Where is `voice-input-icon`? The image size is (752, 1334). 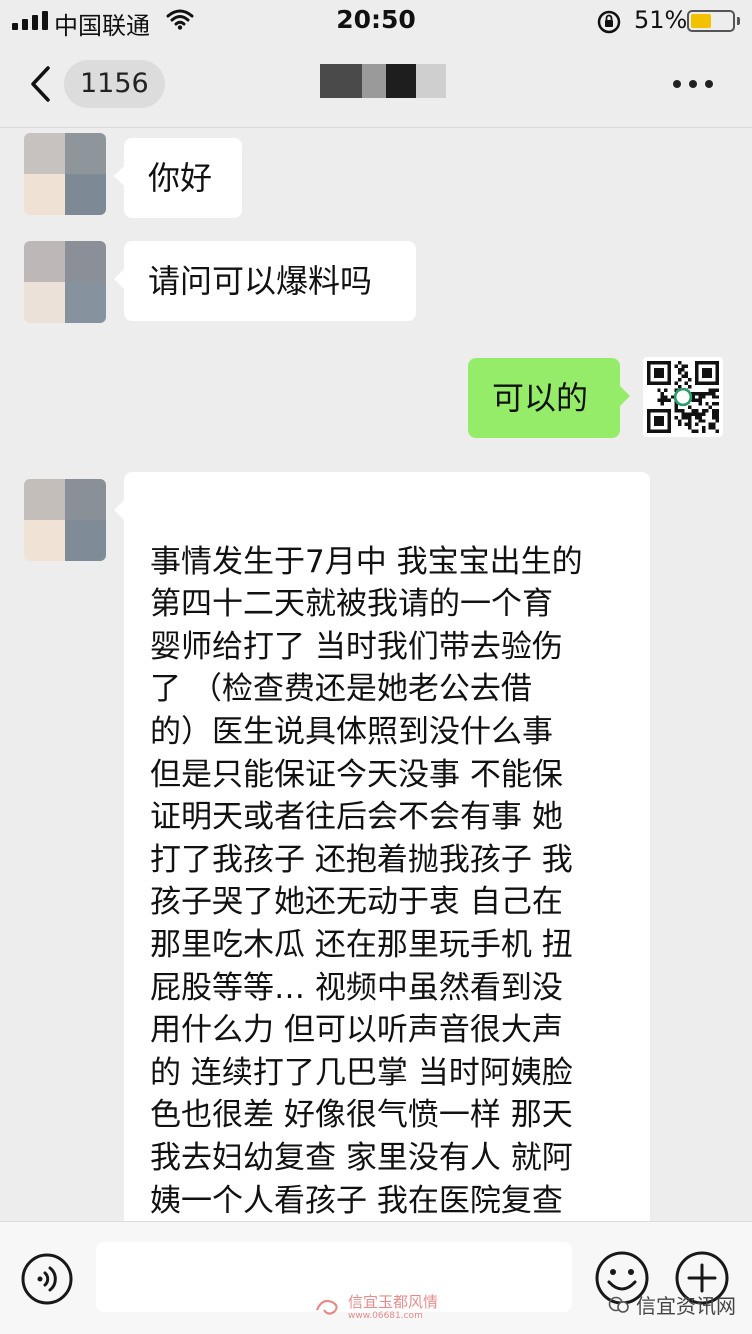 voice-input-icon is located at coordinates (47, 1281).